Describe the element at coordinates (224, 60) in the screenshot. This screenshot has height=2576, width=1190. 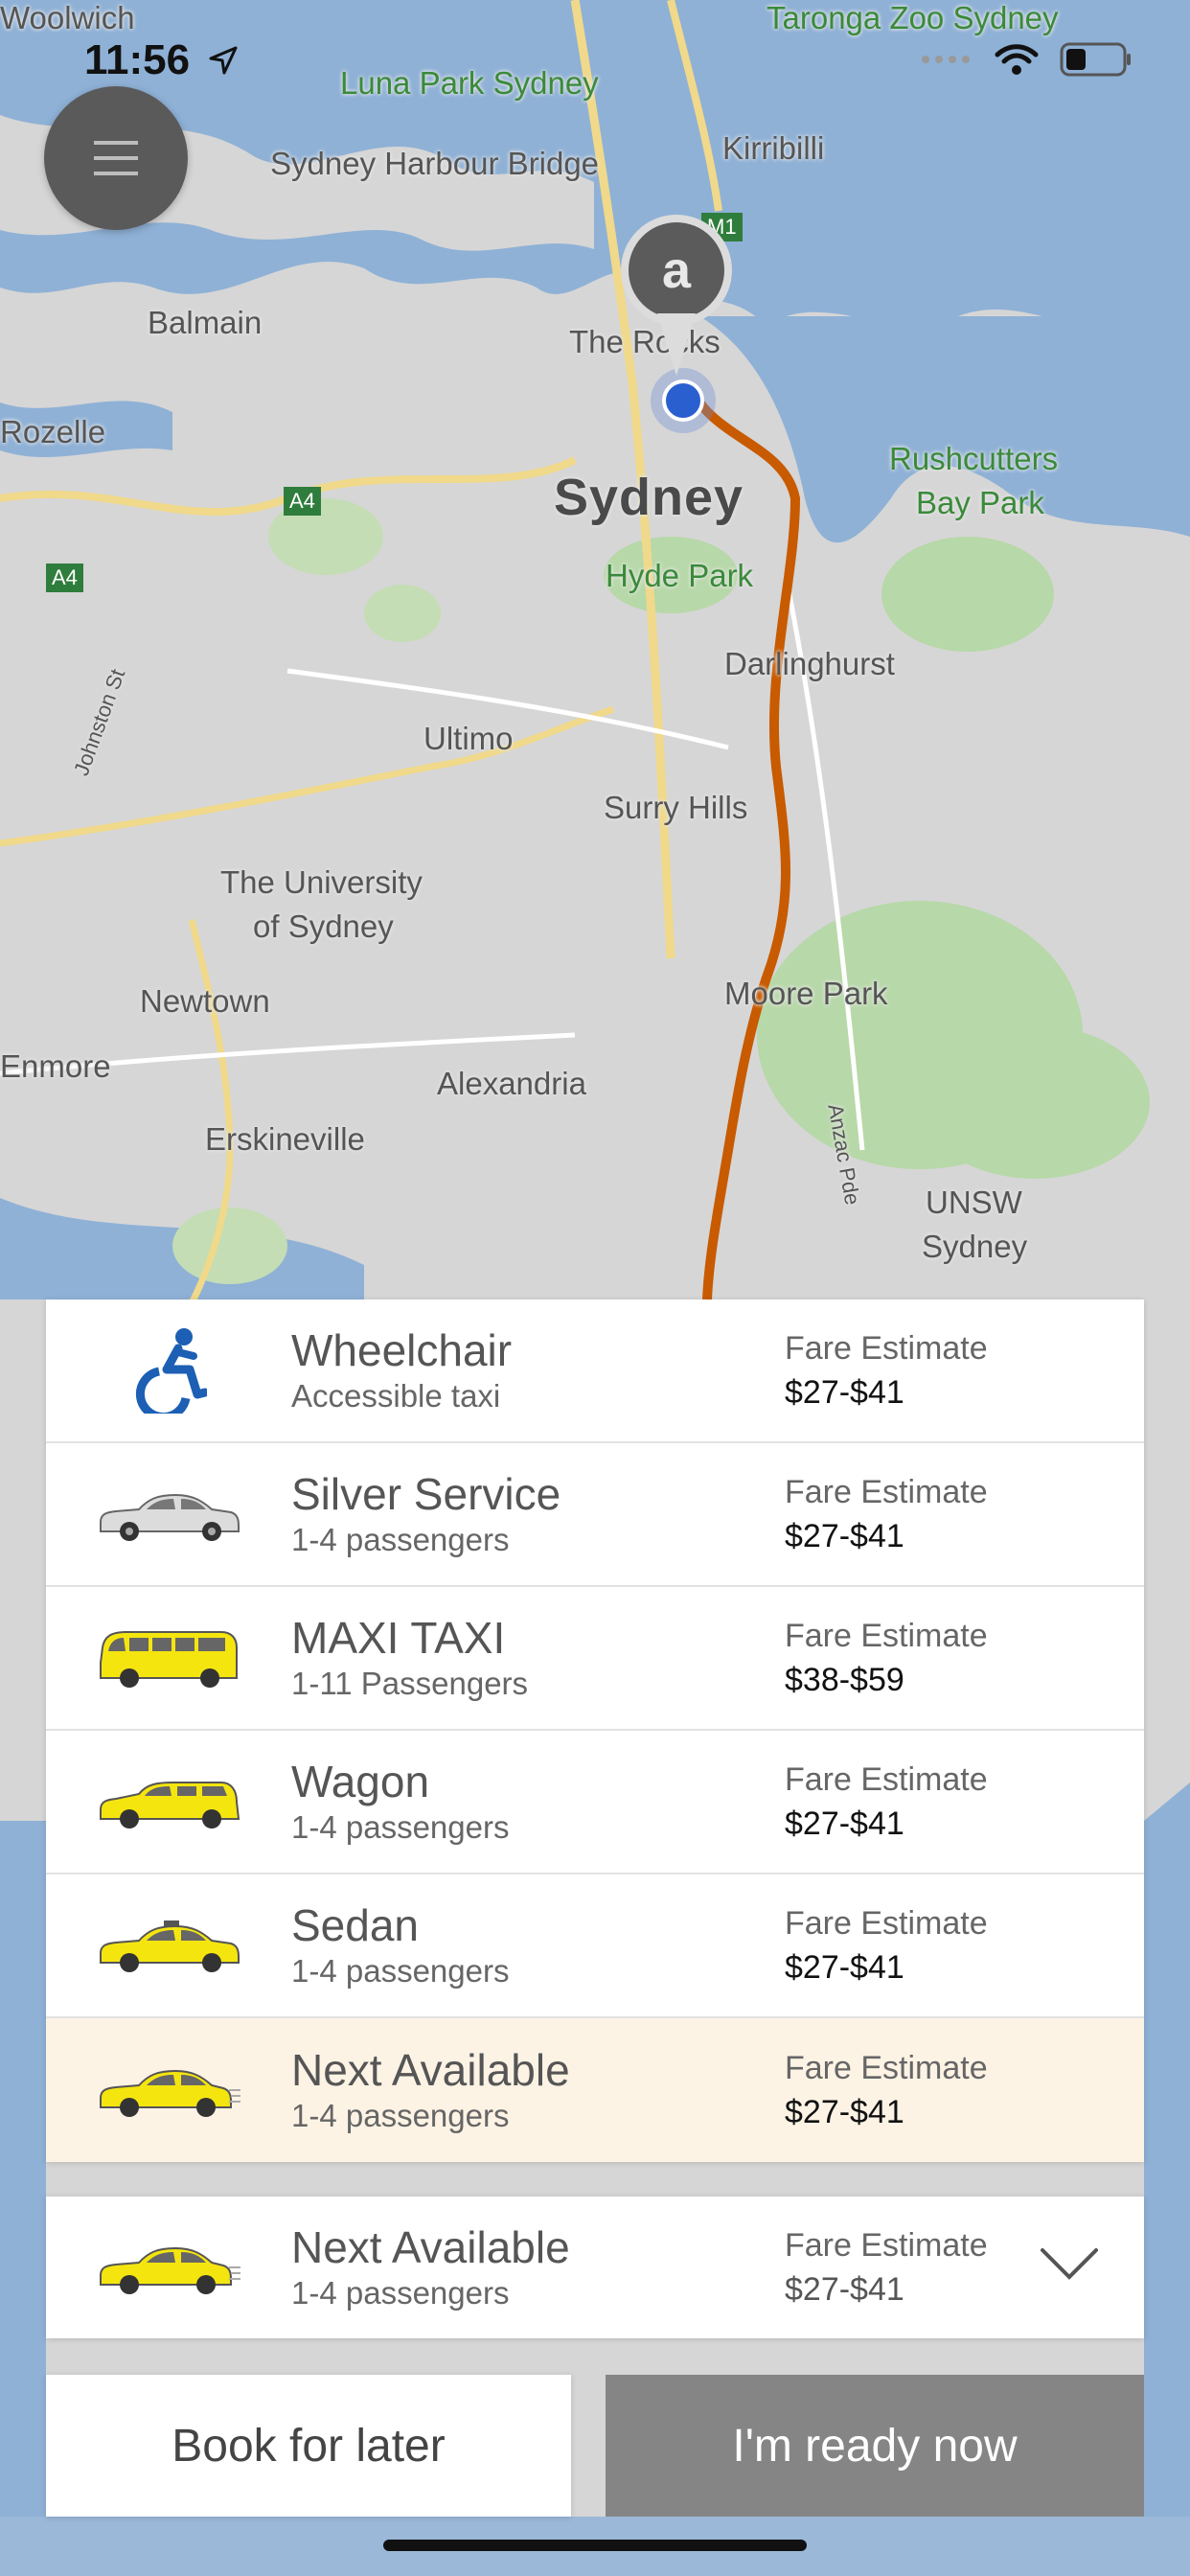
I see `location-arrow-icon` at that location.